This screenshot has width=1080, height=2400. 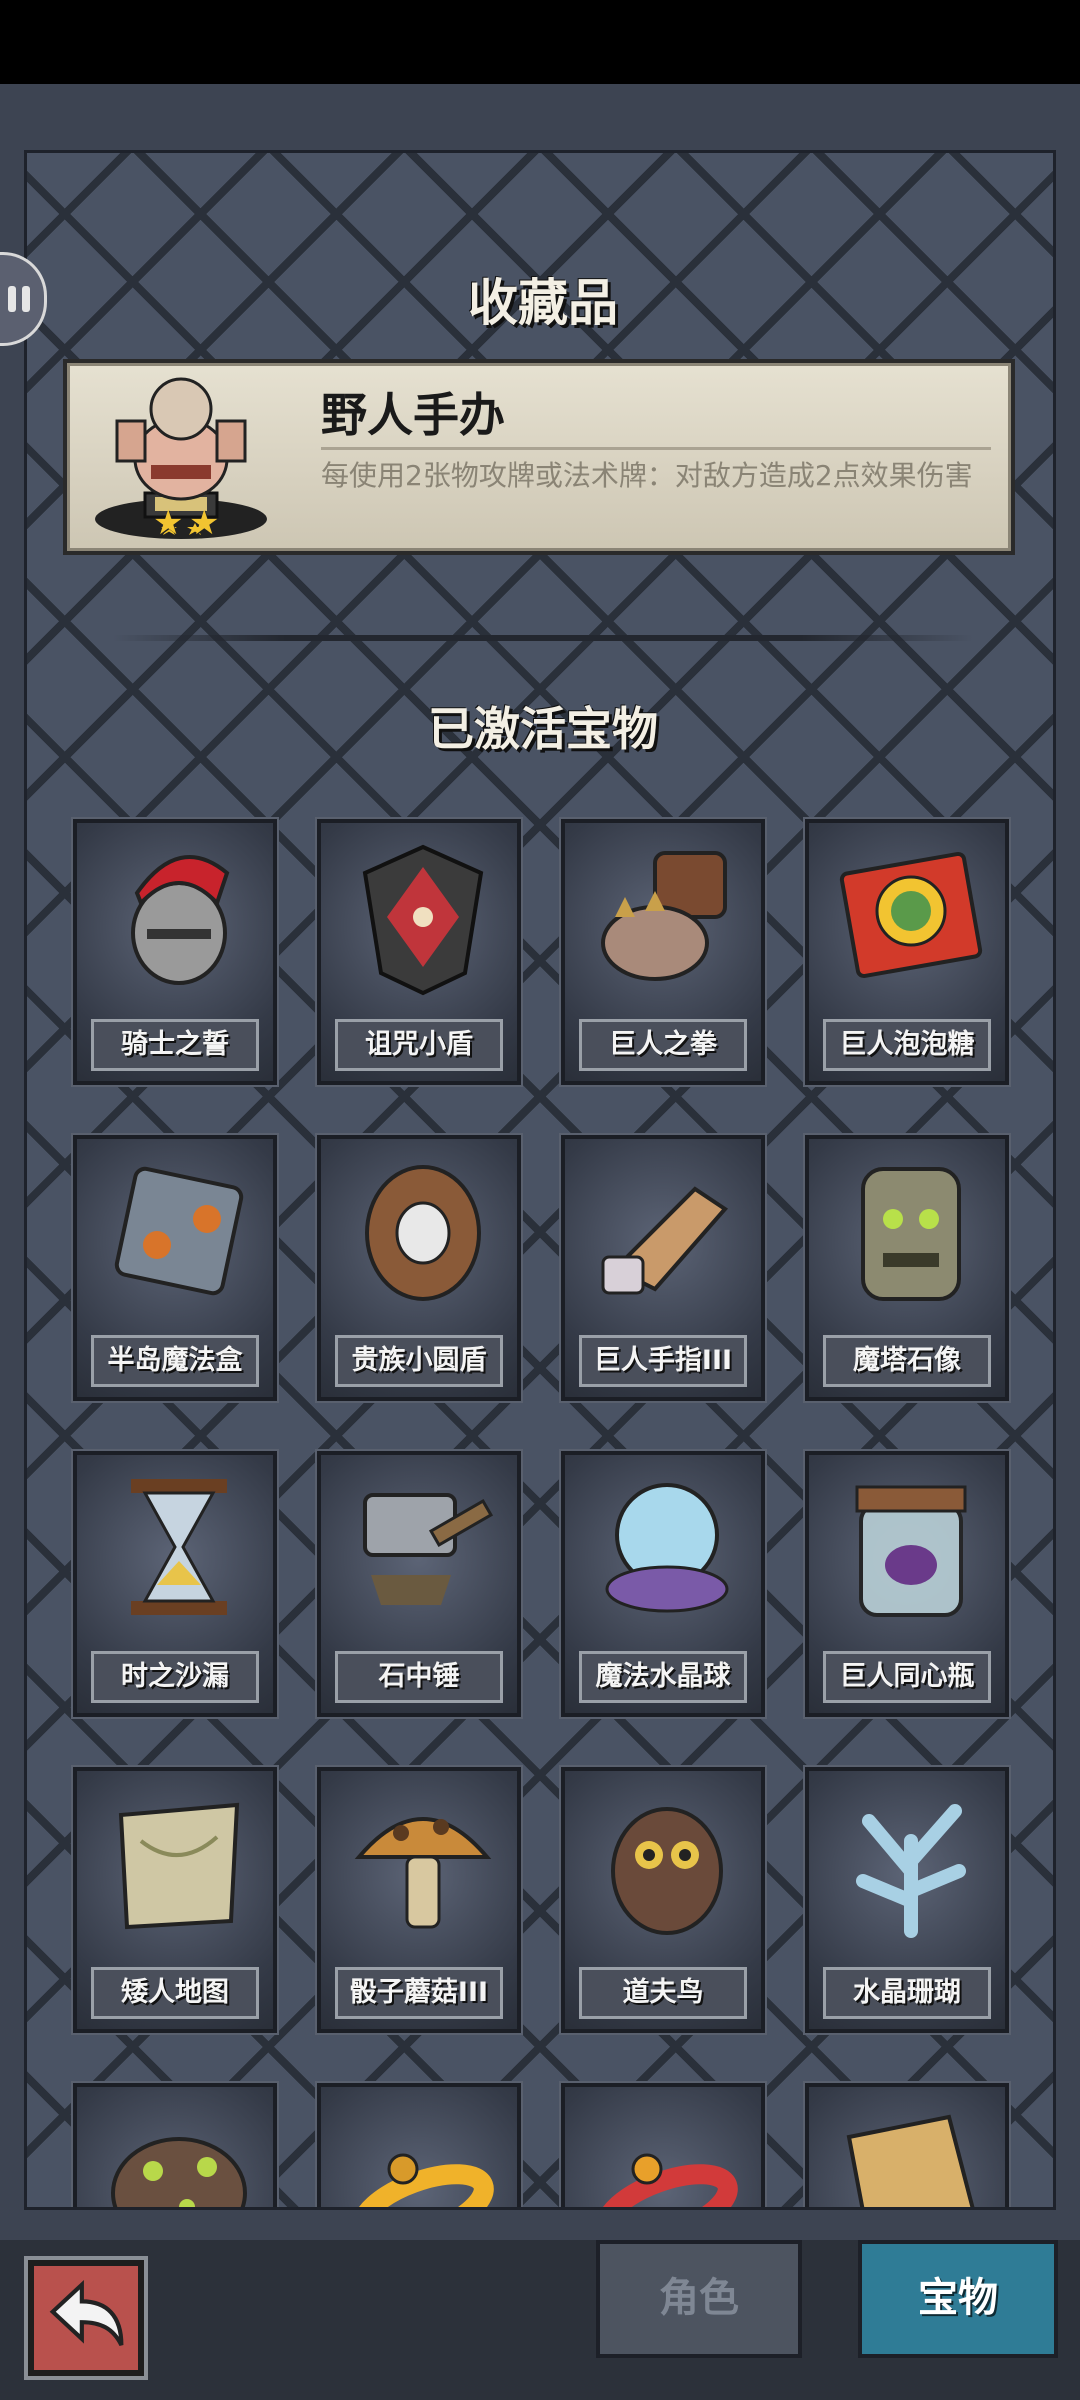 I want to click on treasure-slot: 巨人之拳, so click(x=663, y=952).